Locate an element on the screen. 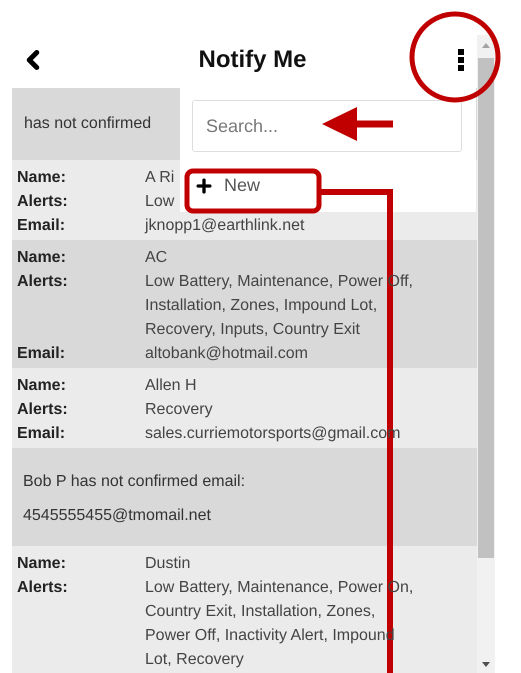  field-value: Allen H is located at coordinates (171, 386).